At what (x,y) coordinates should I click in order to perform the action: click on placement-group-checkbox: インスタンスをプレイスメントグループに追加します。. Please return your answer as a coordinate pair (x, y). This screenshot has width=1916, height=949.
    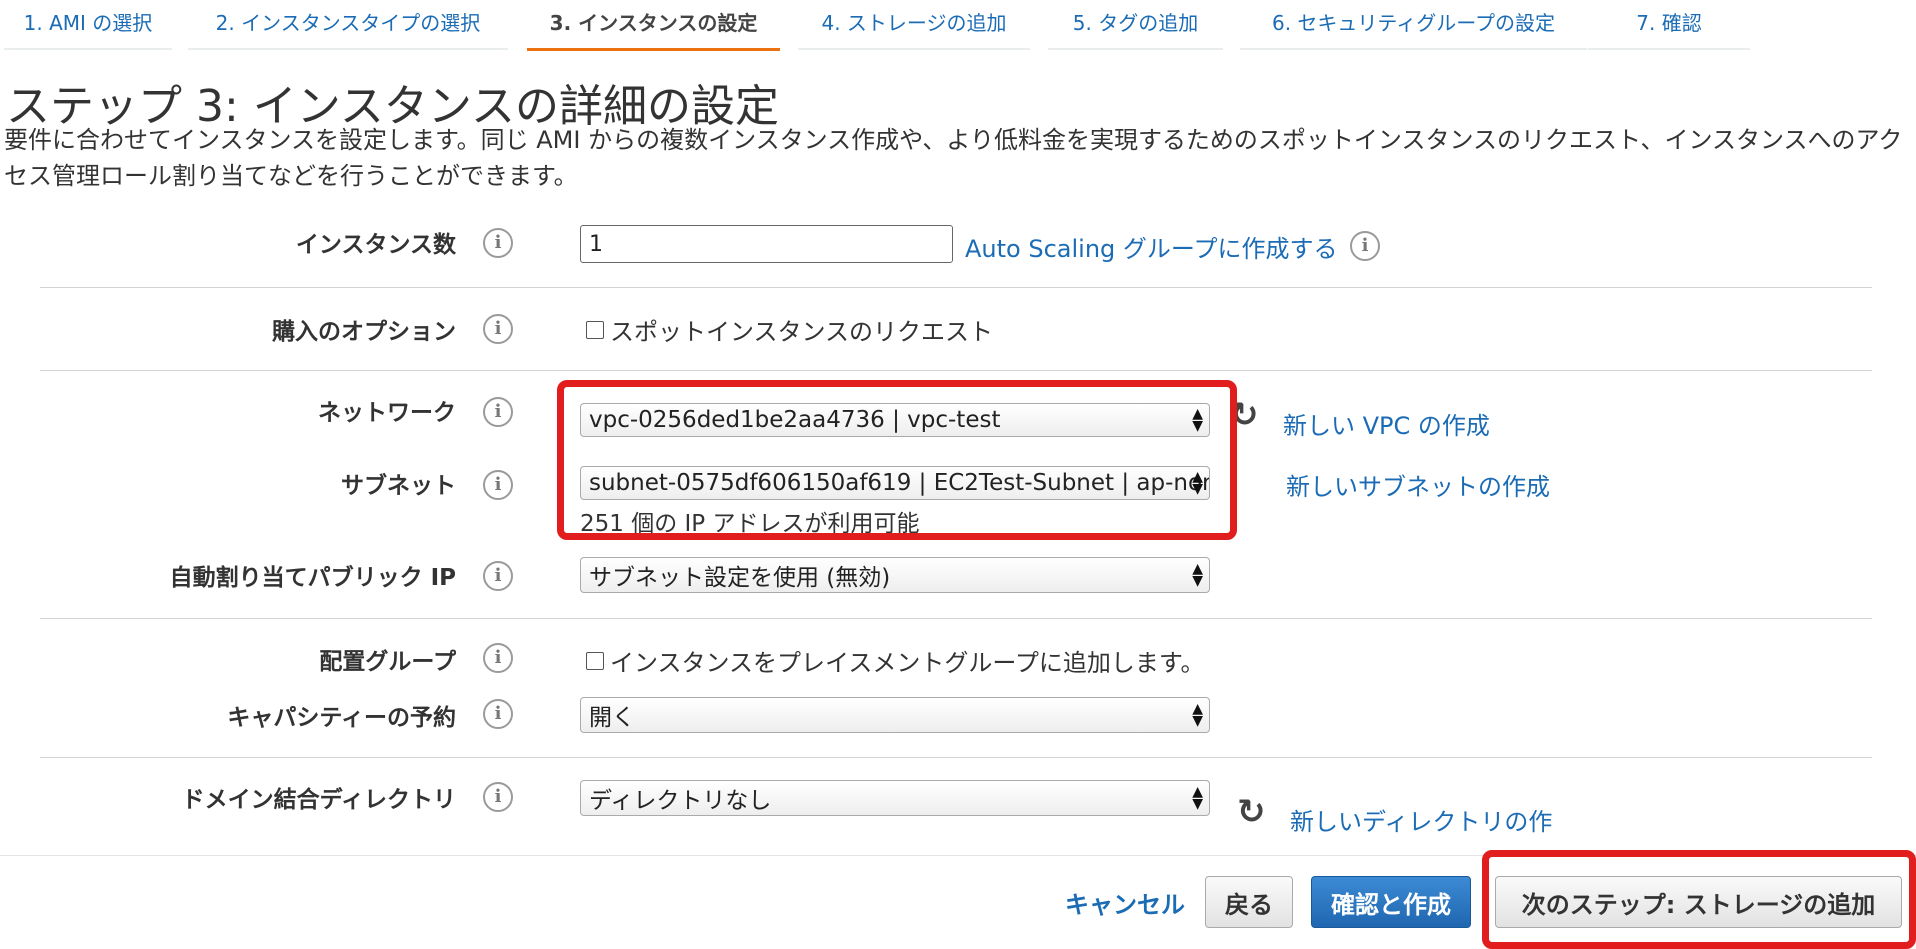
    Looking at the image, I should click on (895, 660).